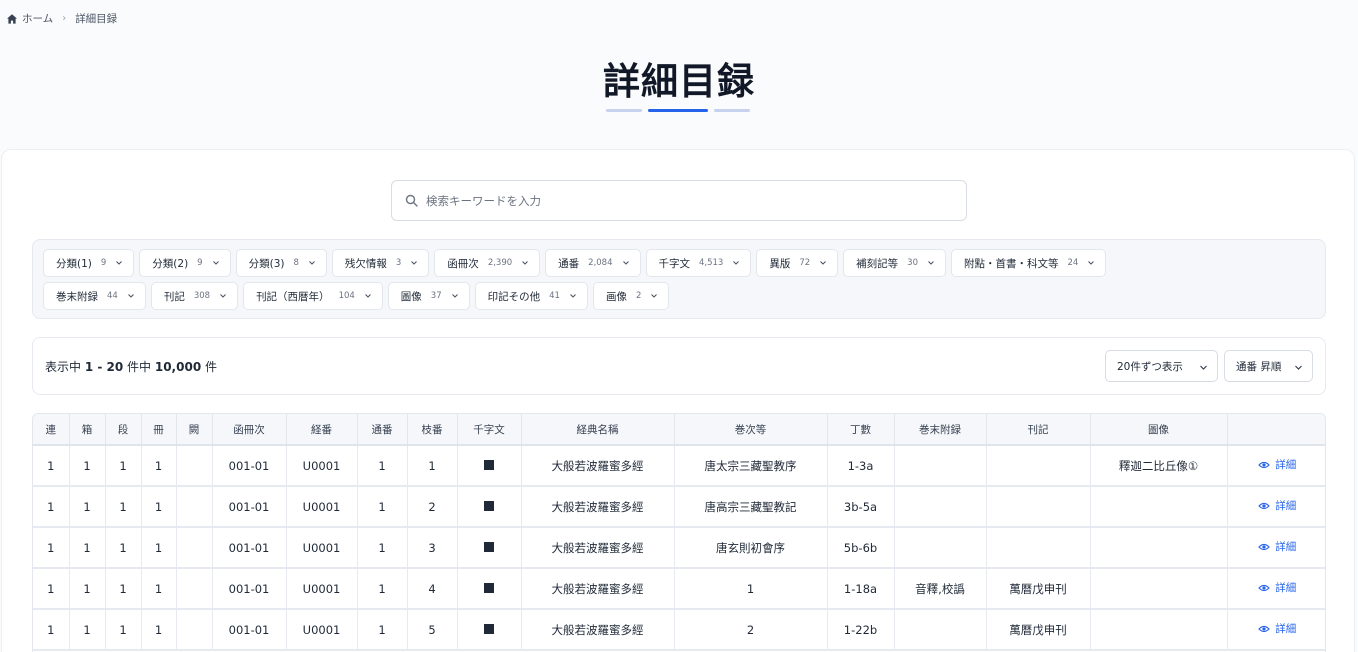  Describe the element at coordinates (77, 296) in the screenshot. I see `filter-chip-label: 巻末附録` at that location.